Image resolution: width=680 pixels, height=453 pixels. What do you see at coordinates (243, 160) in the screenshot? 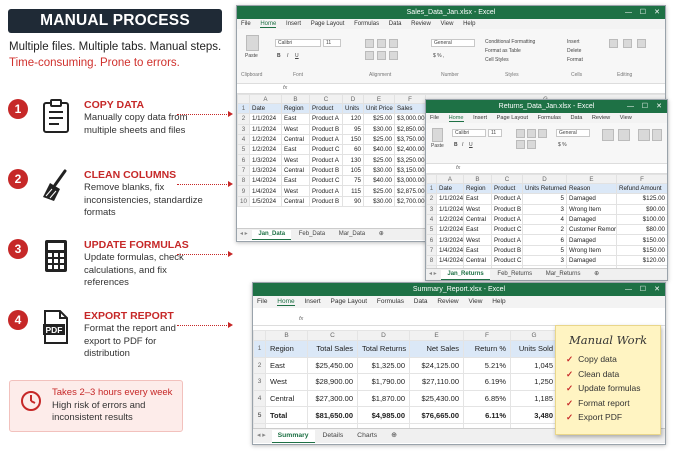
I see `row-number: 6` at bounding box center [243, 160].